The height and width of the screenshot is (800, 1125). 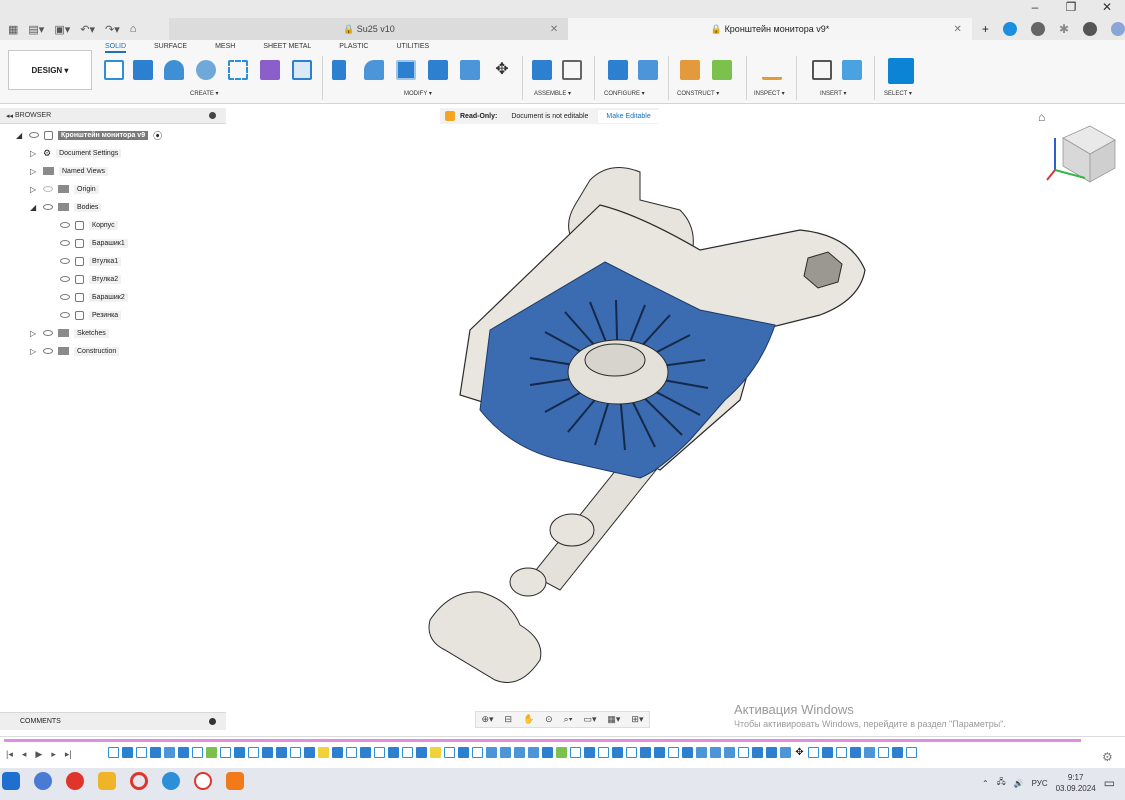 What do you see at coordinates (562, 784) in the screenshot?
I see `os-taskbar: ⌃ 🖧 🔊 РУС 9:17 03.09.2024 ▭` at bounding box center [562, 784].